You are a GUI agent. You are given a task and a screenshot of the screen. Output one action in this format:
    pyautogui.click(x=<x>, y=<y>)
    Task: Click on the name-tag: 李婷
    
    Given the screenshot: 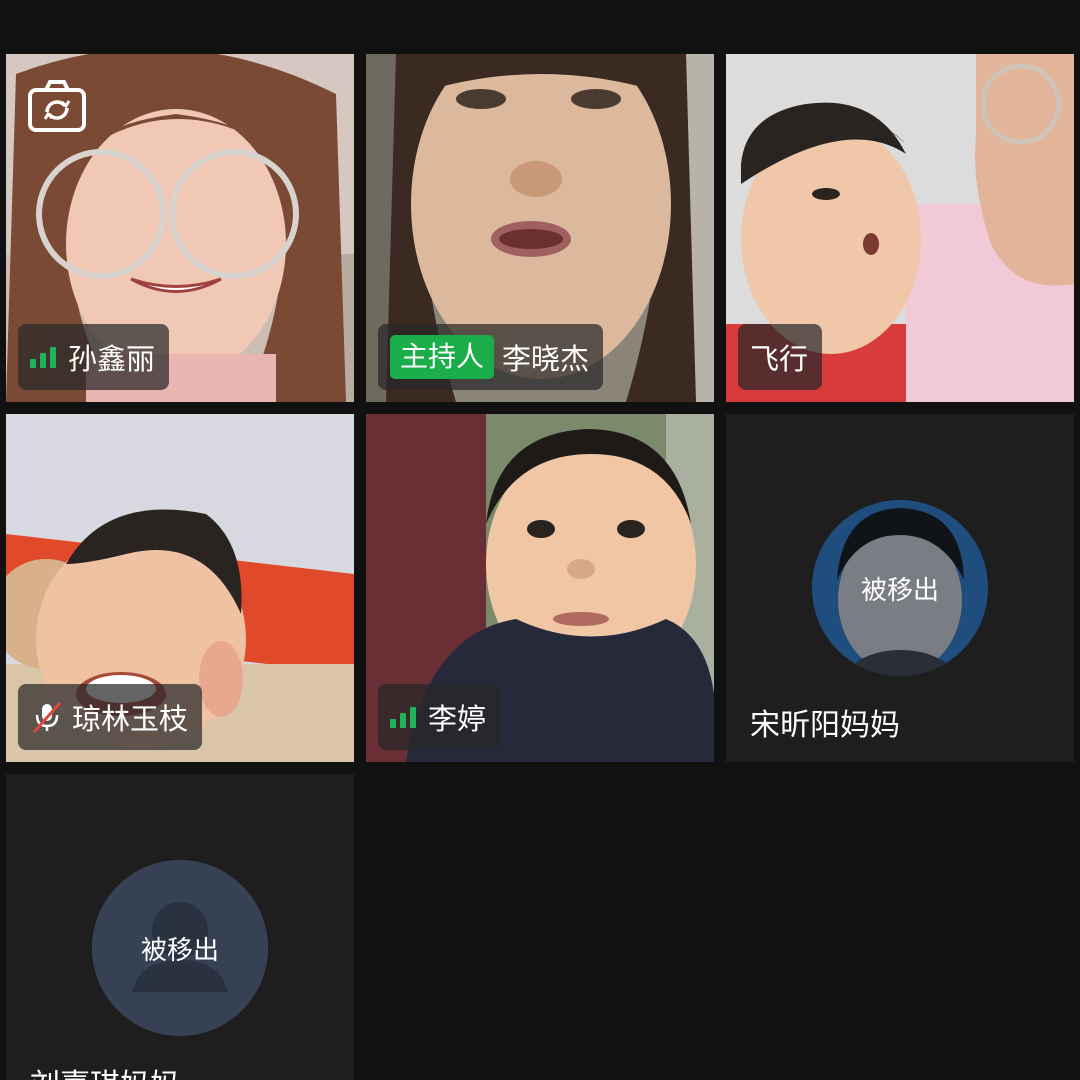 What is the action you would take?
    pyautogui.click(x=439, y=717)
    